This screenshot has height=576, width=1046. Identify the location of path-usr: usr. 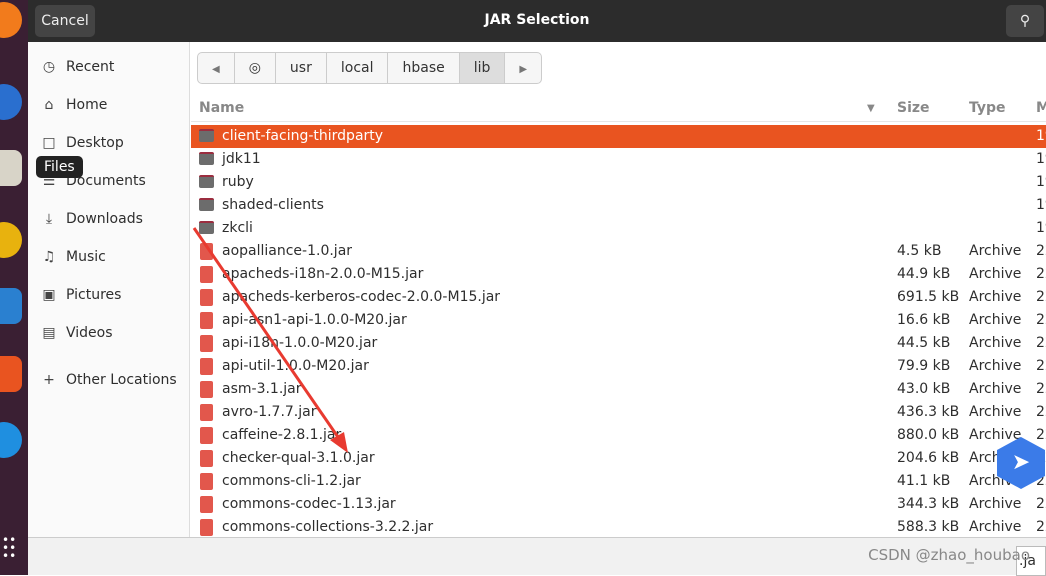
(301, 68).